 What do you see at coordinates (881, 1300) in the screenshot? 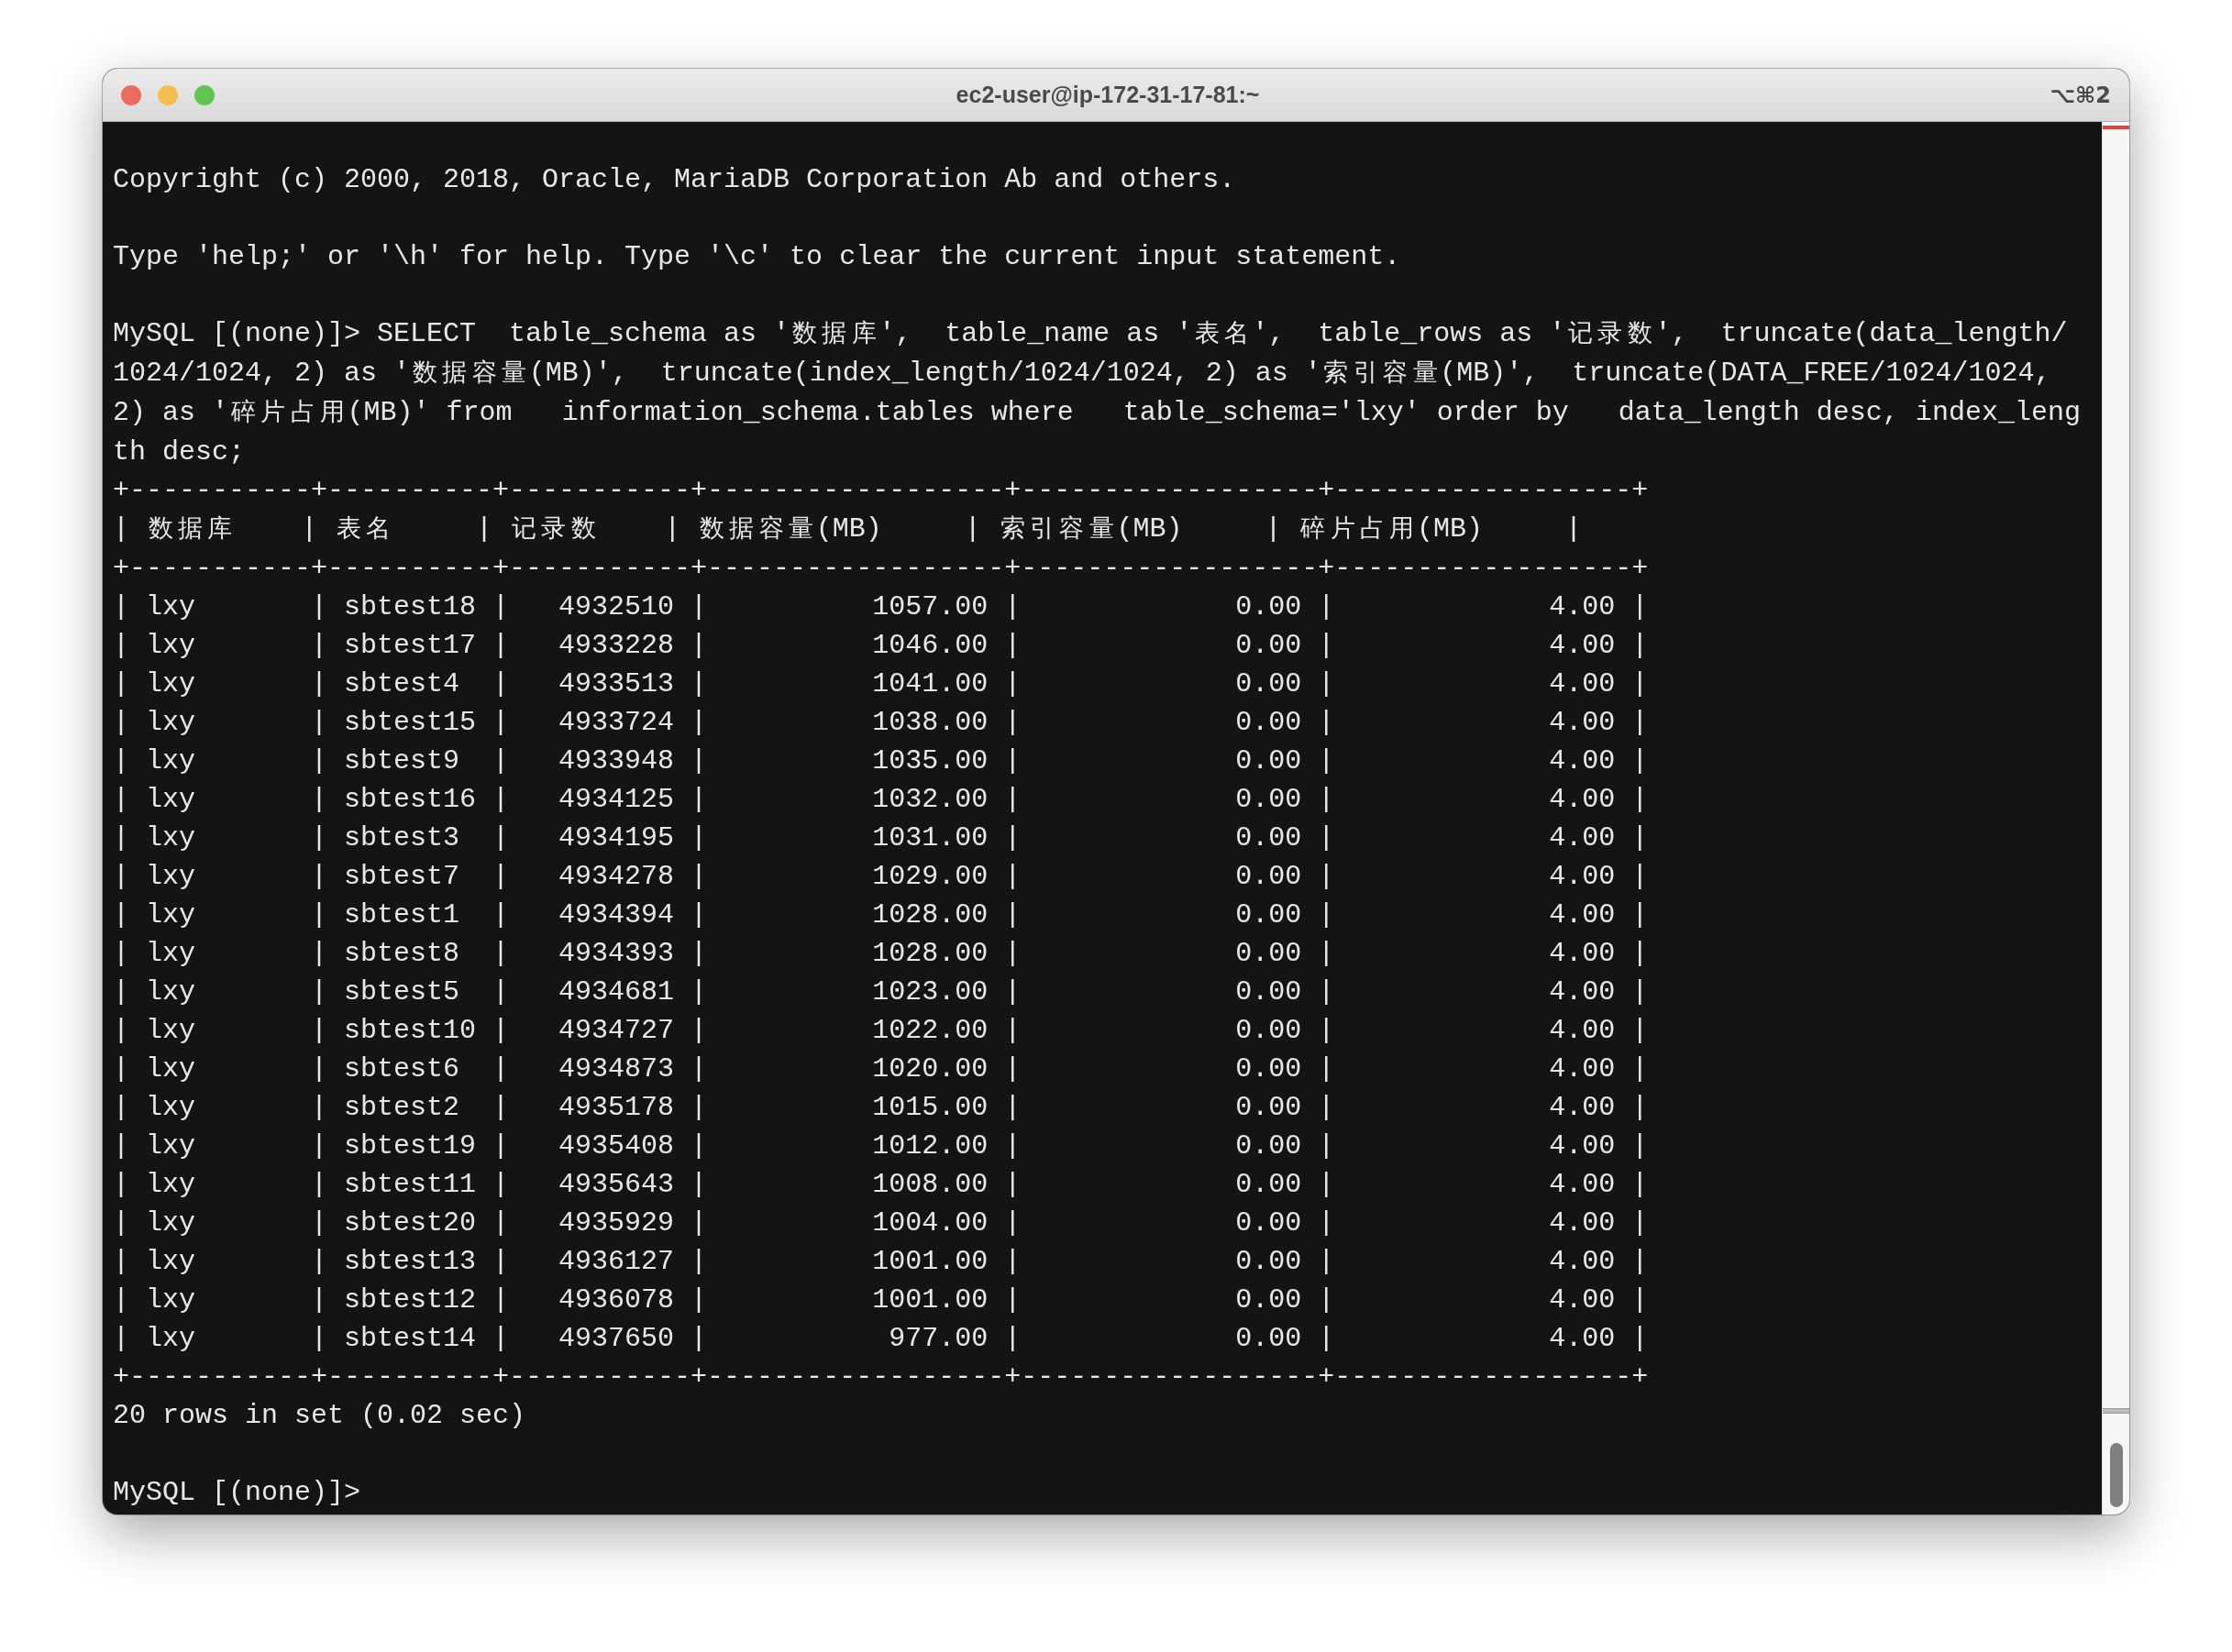
I see `terminal-line: | lxy | sbtest12 | 4936078 | 1001.00 | 0.00 | 4.00 |` at bounding box center [881, 1300].